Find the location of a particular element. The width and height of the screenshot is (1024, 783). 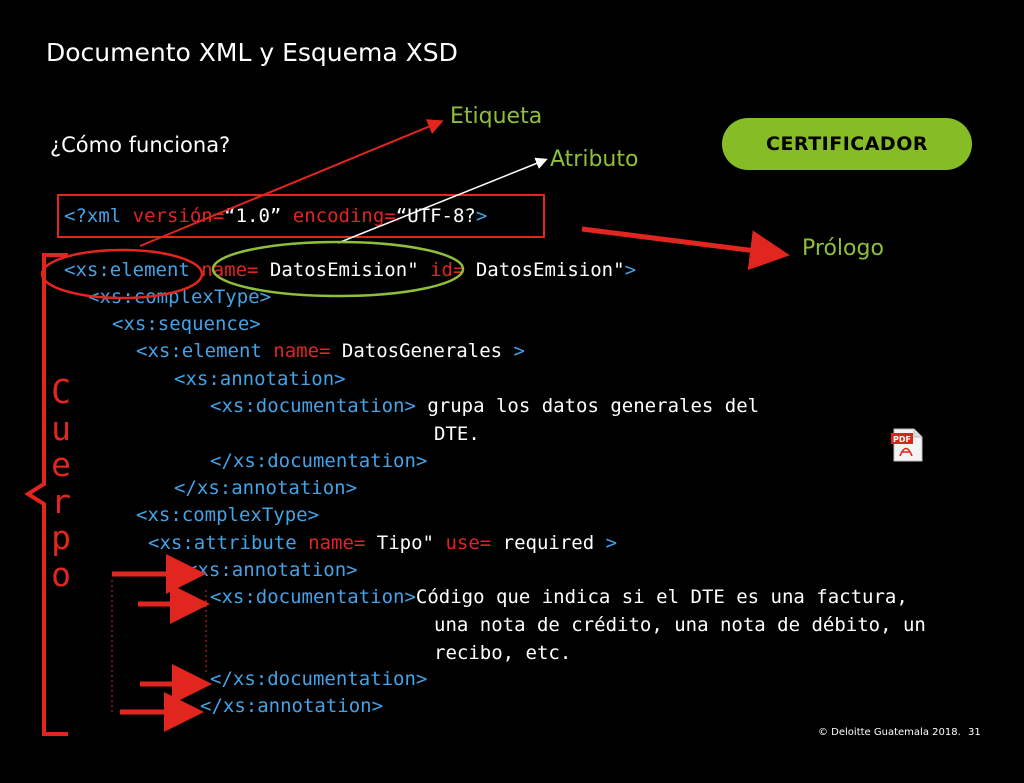

etiqueta-arrow is located at coordinates (291, 183).